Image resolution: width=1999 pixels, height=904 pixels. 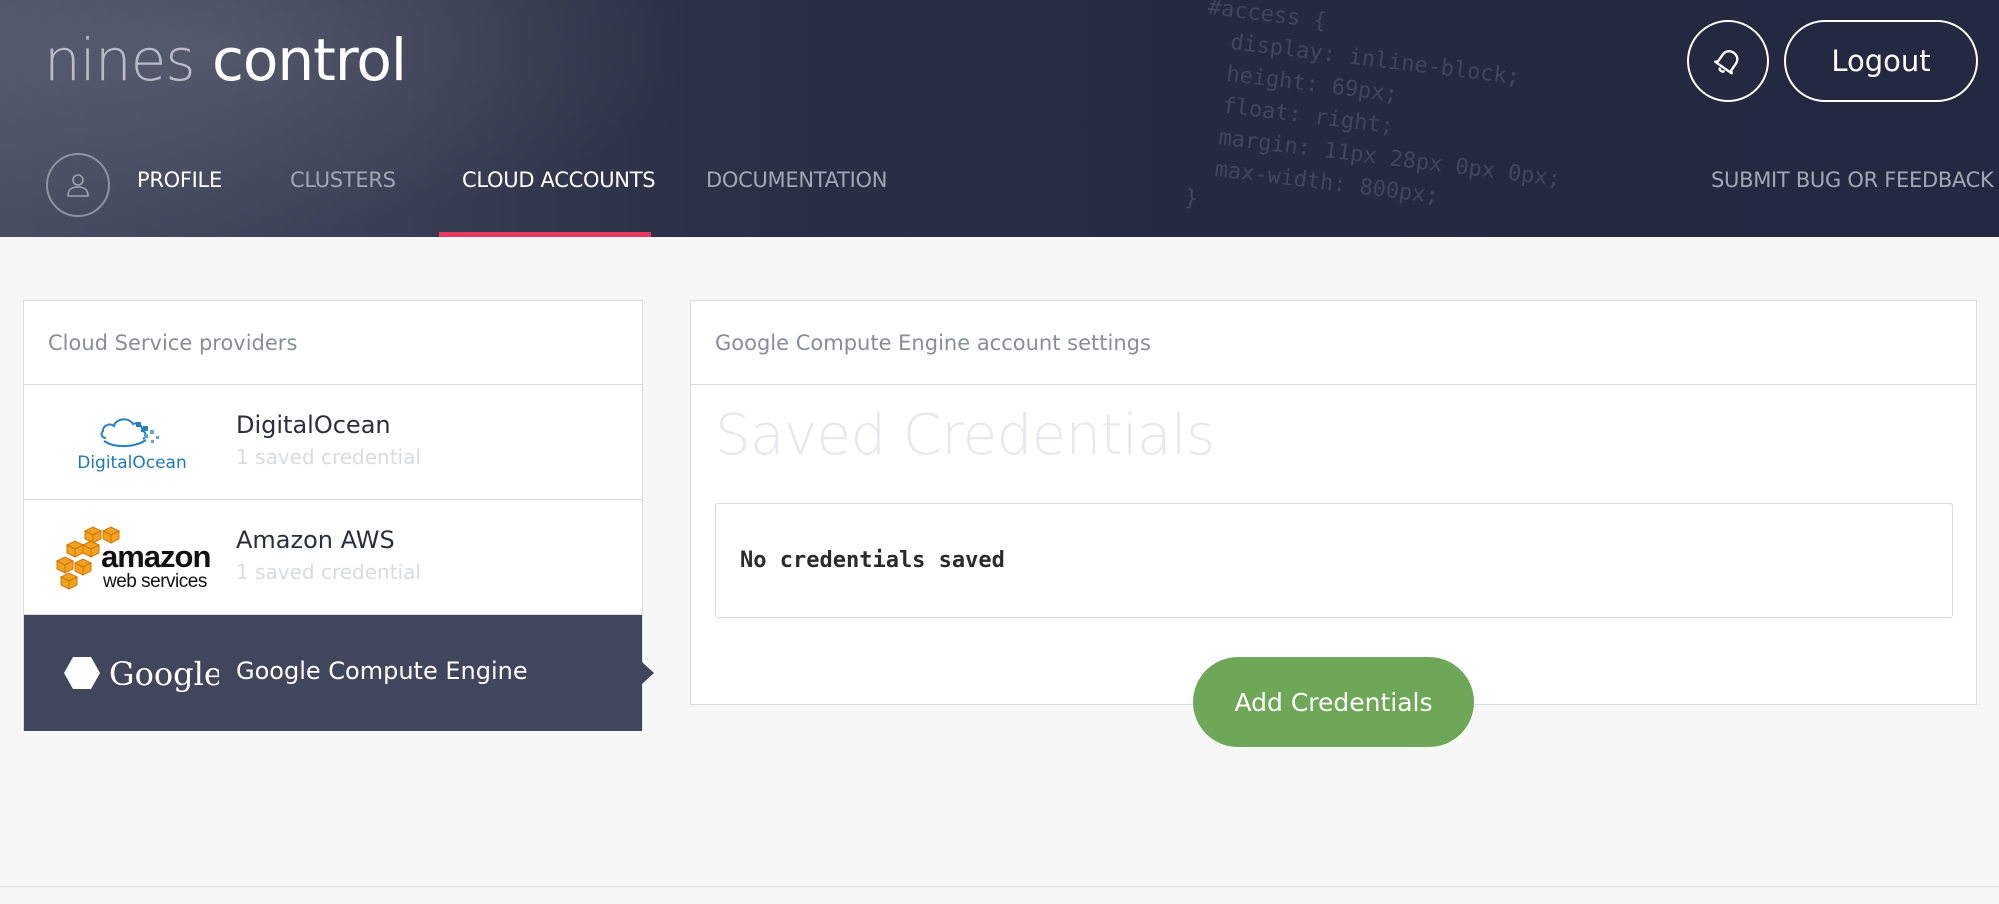 What do you see at coordinates (1333, 702) in the screenshot?
I see `add-credentials-button: Add Credentials` at bounding box center [1333, 702].